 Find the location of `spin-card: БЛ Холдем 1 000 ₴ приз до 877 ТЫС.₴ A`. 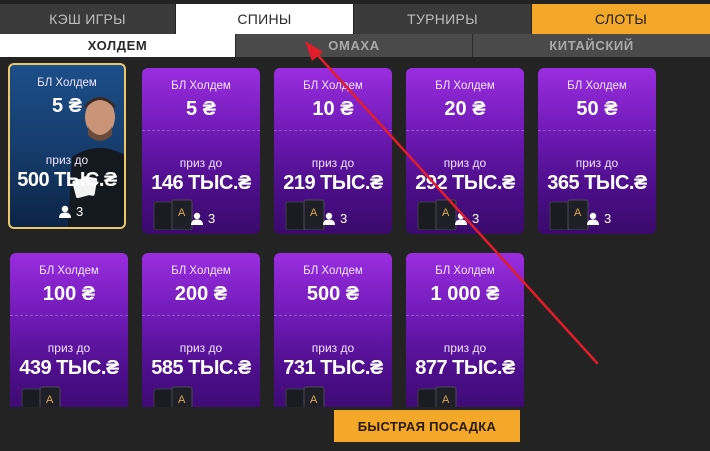

spin-card: БЛ Холдем 1 000 ₴ приз до 877 ТЫС.₴ A is located at coordinates (465, 330).